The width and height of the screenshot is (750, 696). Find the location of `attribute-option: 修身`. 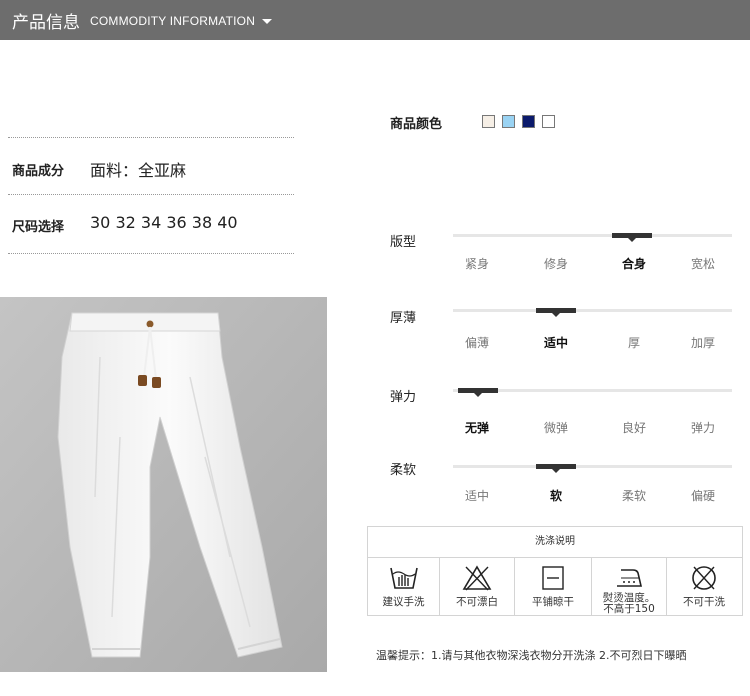

attribute-option: 修身 is located at coordinates (555, 264).